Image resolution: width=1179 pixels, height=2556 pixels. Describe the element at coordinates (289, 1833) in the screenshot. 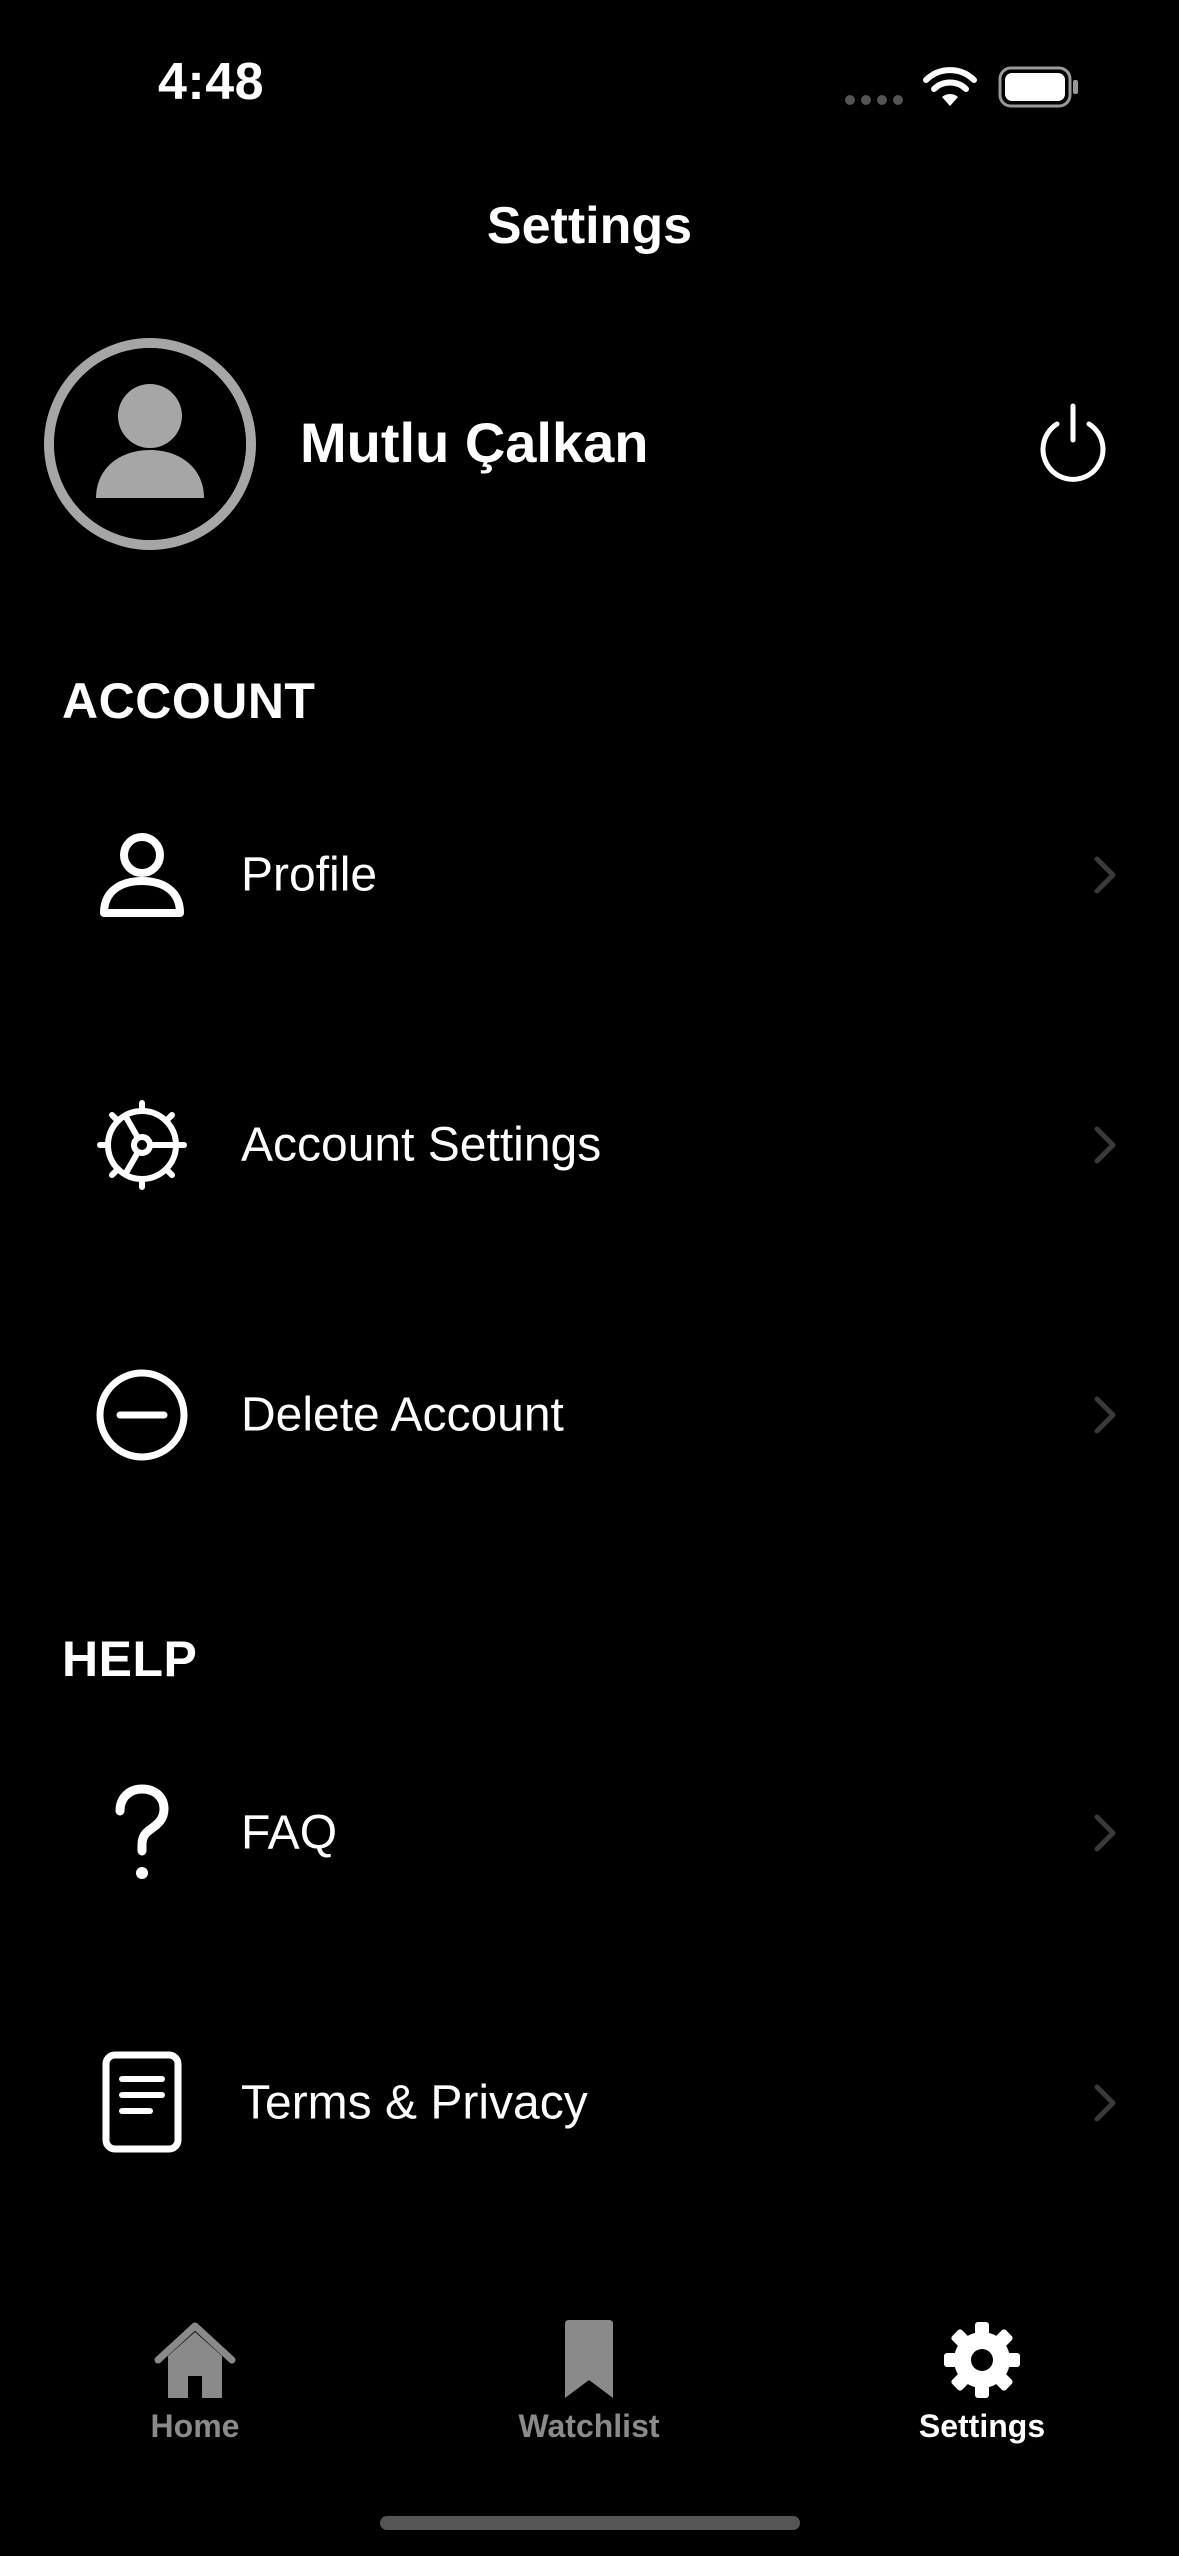

I see `row-label: FAQ` at that location.